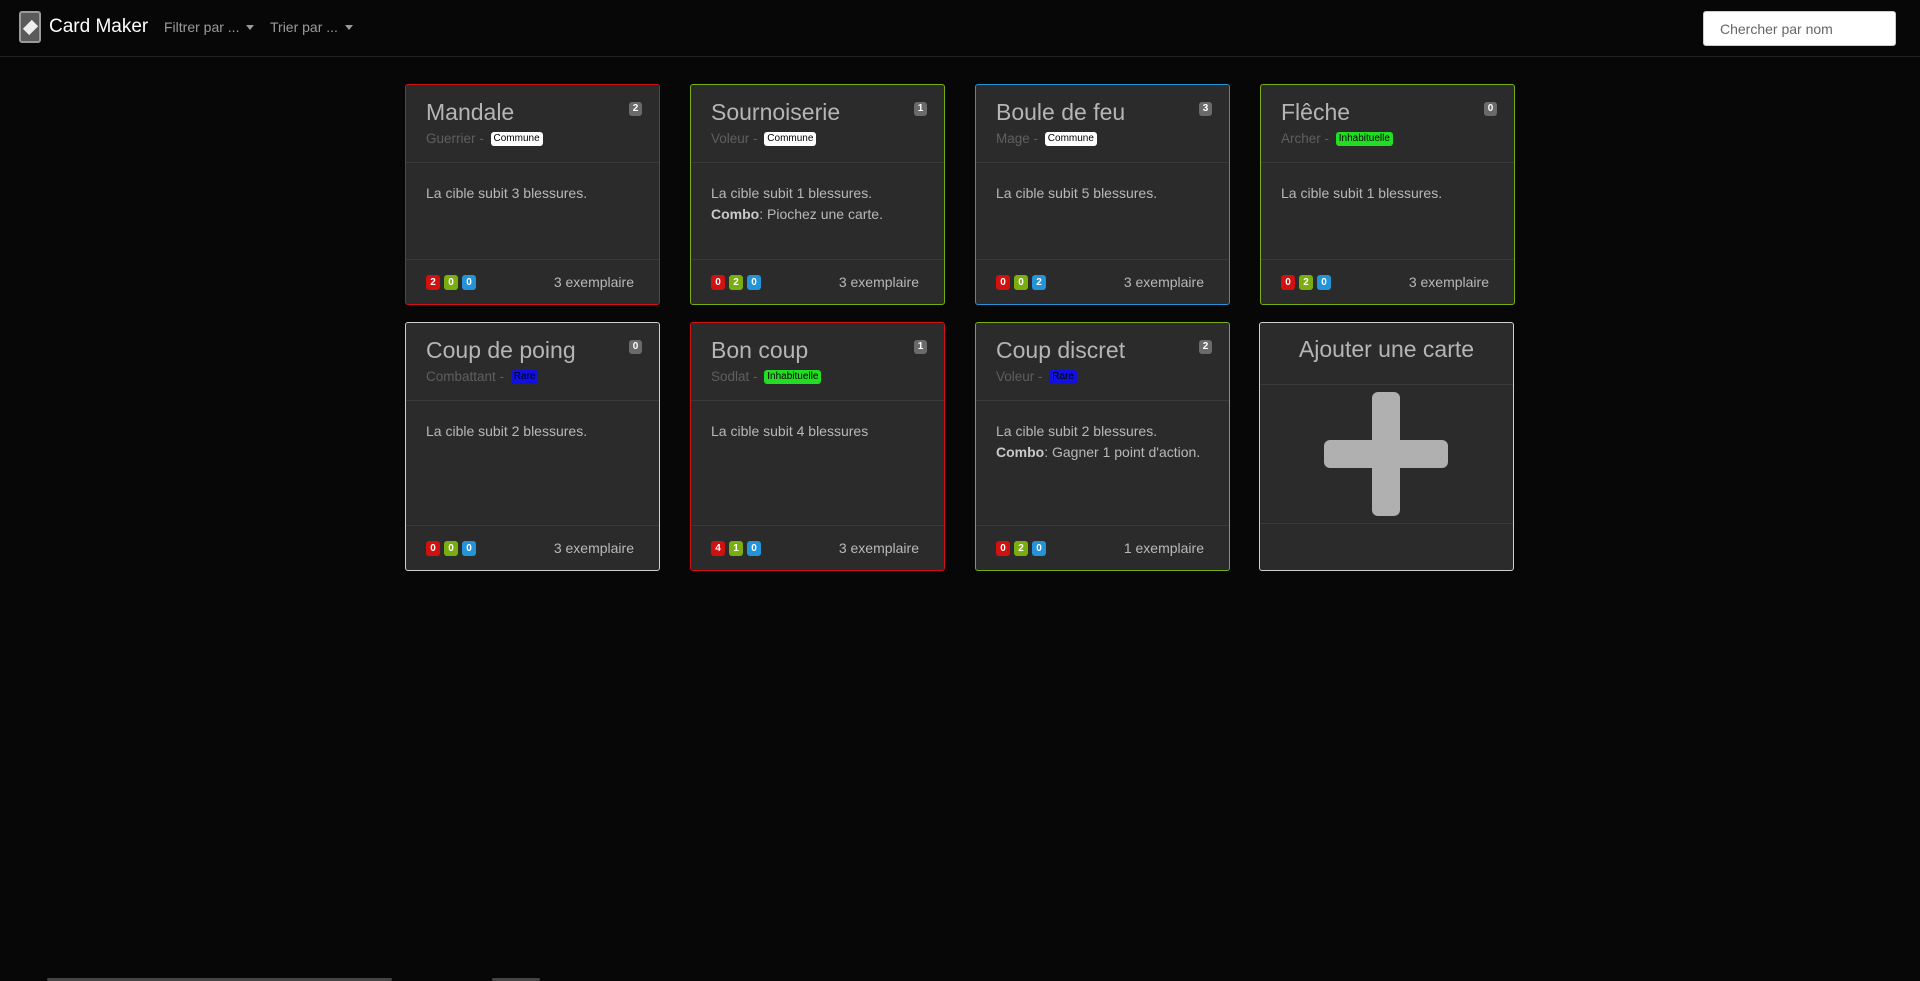 This screenshot has height=981, width=1920. I want to click on caret-down-icon, so click(348, 27).